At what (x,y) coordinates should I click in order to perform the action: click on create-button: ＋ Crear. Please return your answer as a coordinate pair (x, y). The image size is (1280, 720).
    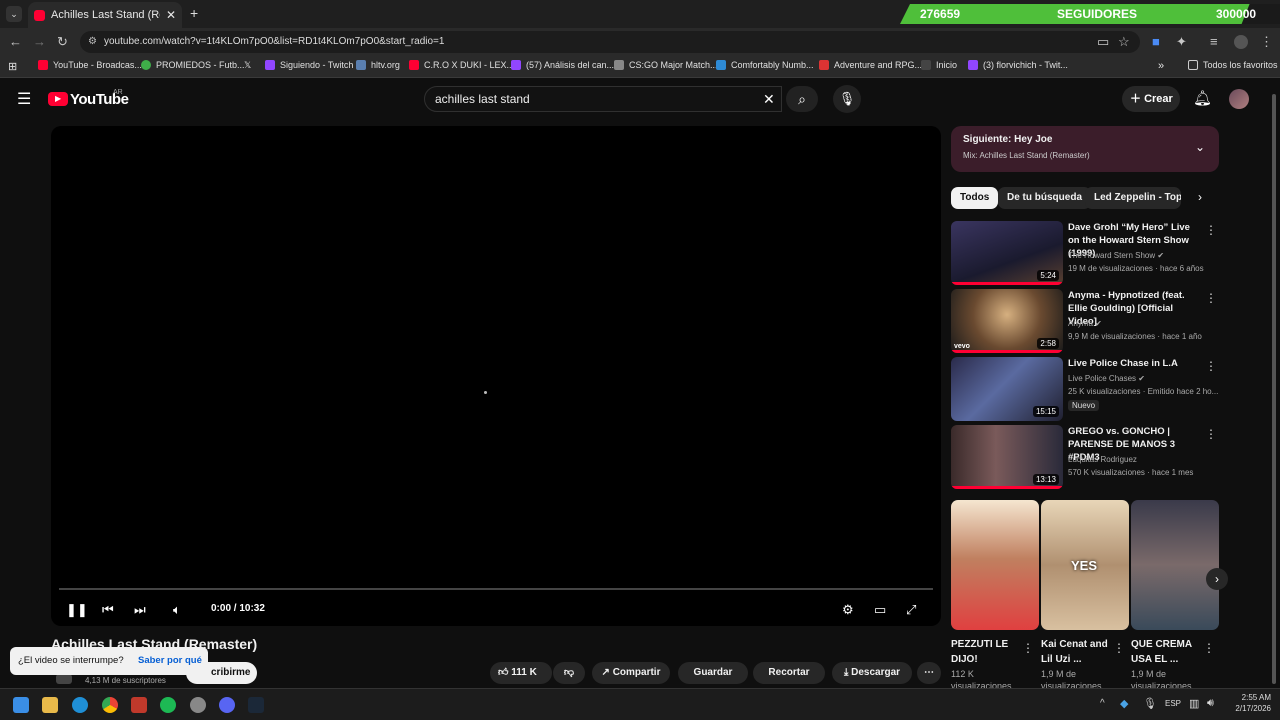
    Looking at the image, I should click on (1151, 99).